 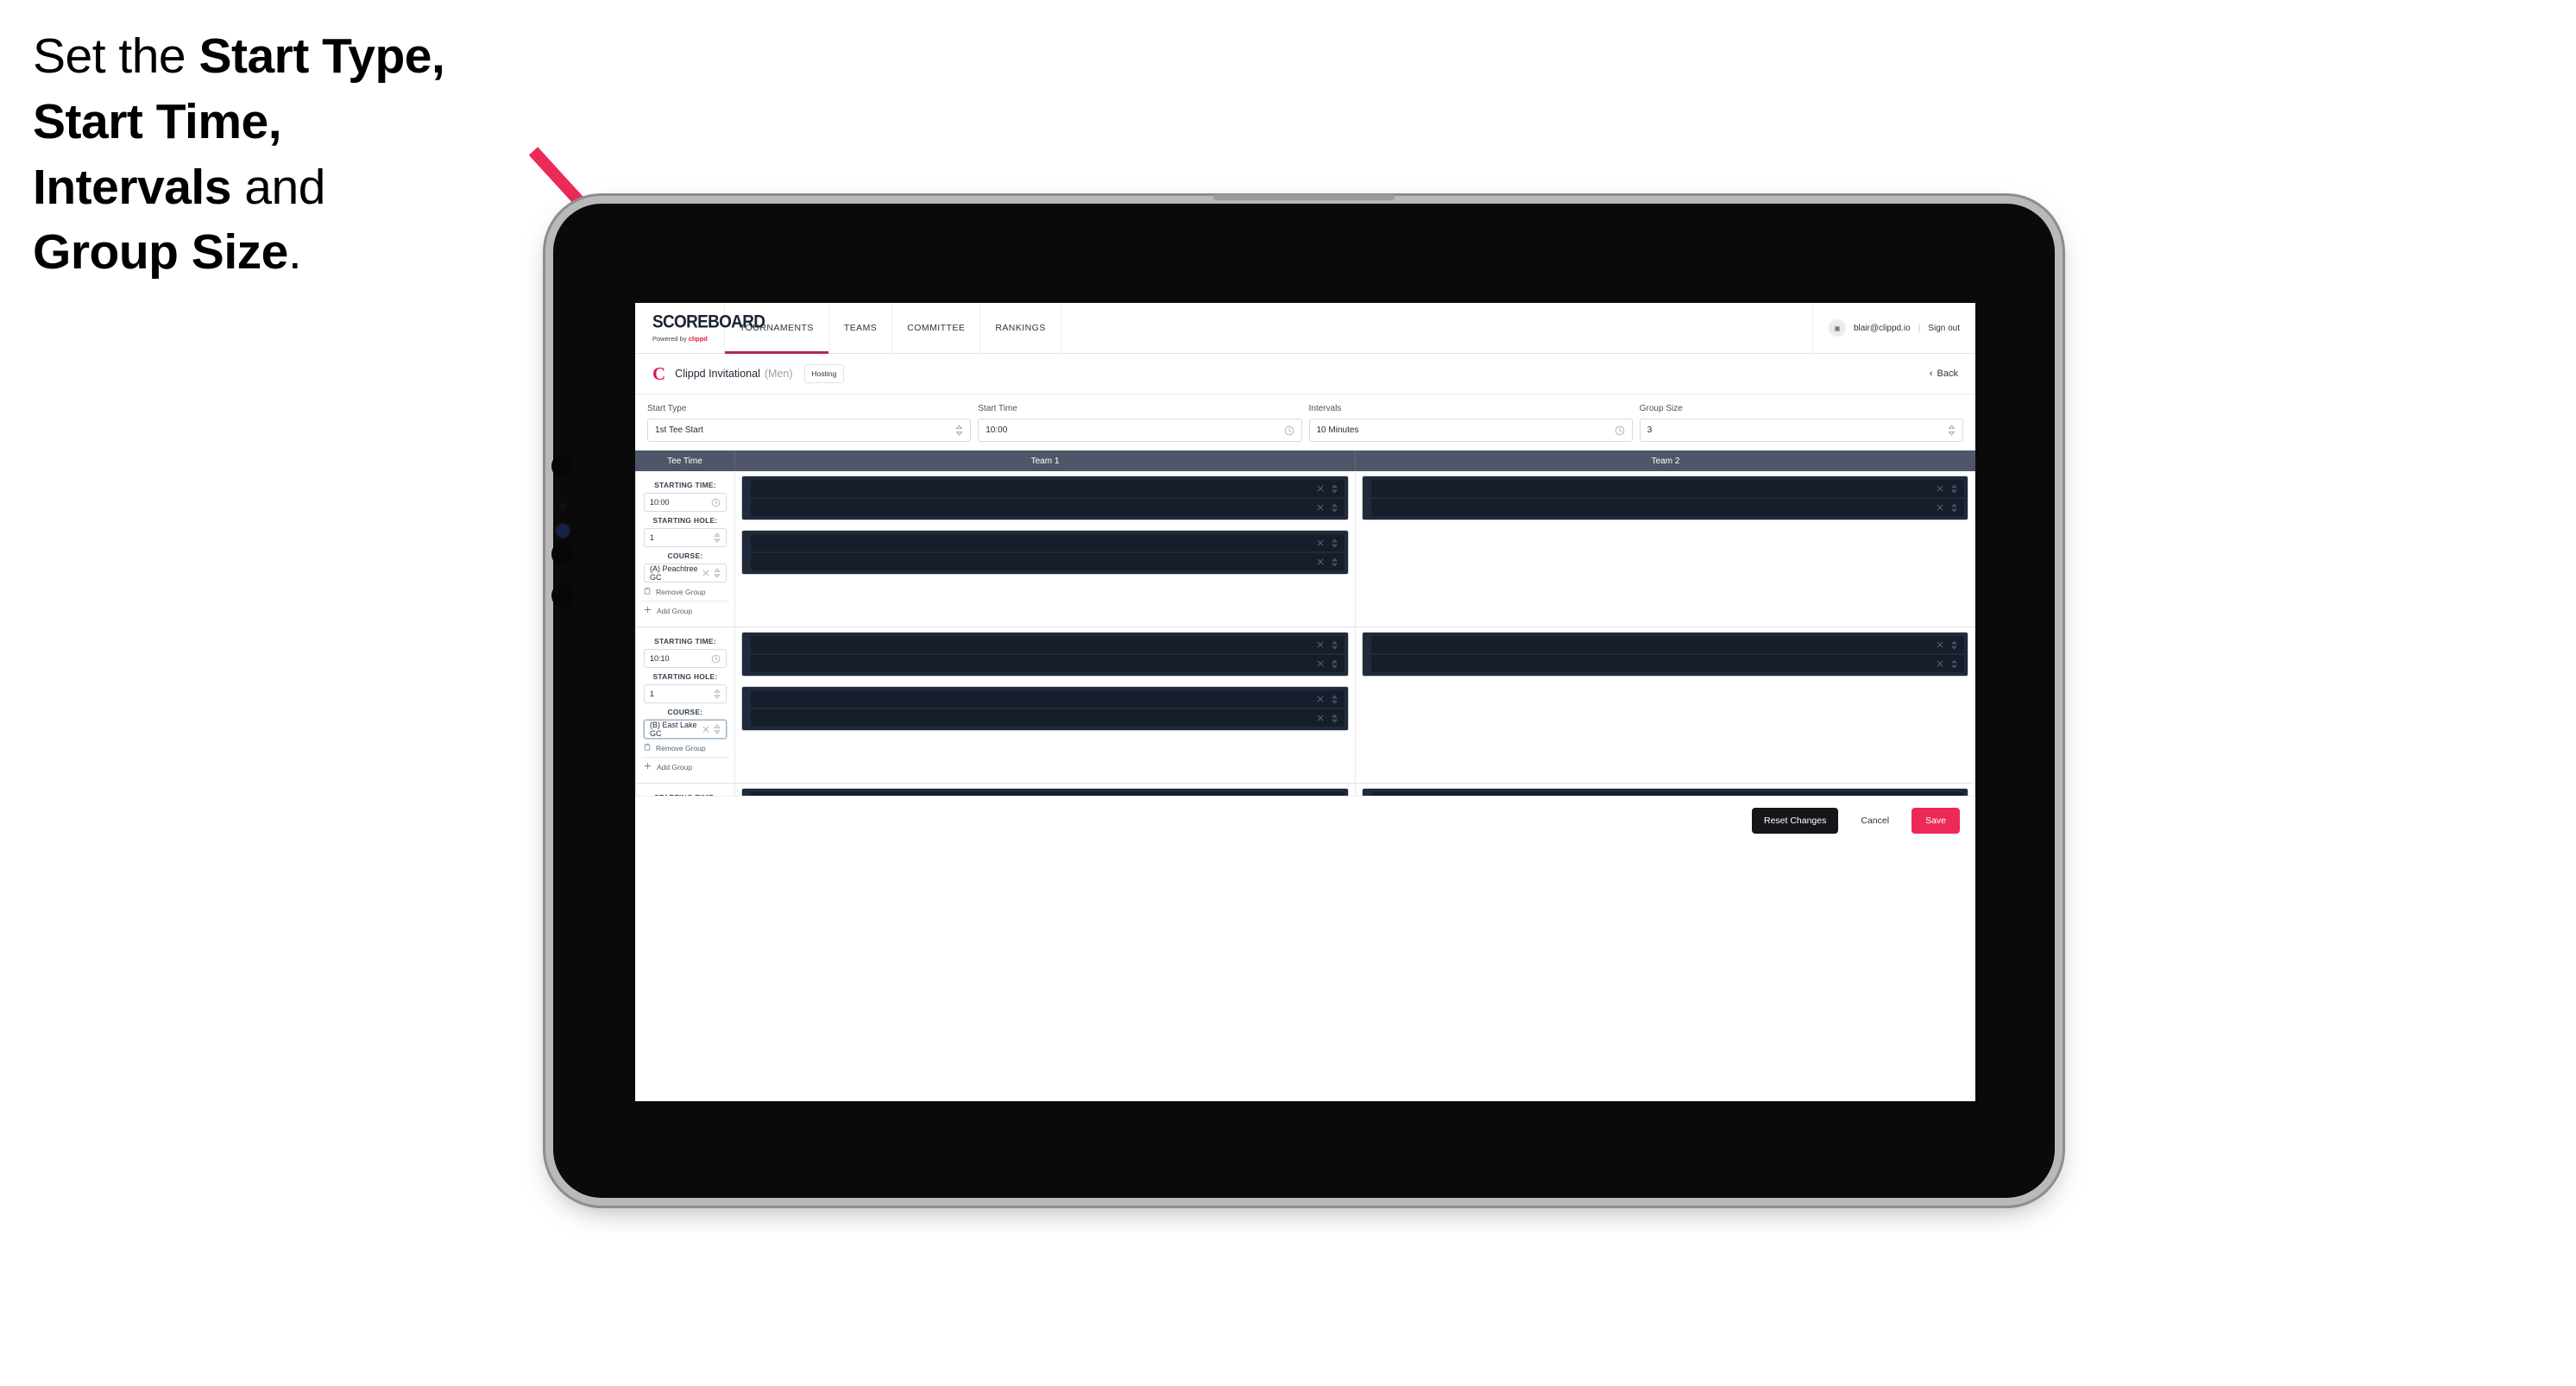 I want to click on nav-tab-tournaments: TOURNAMENTS, so click(x=777, y=328).